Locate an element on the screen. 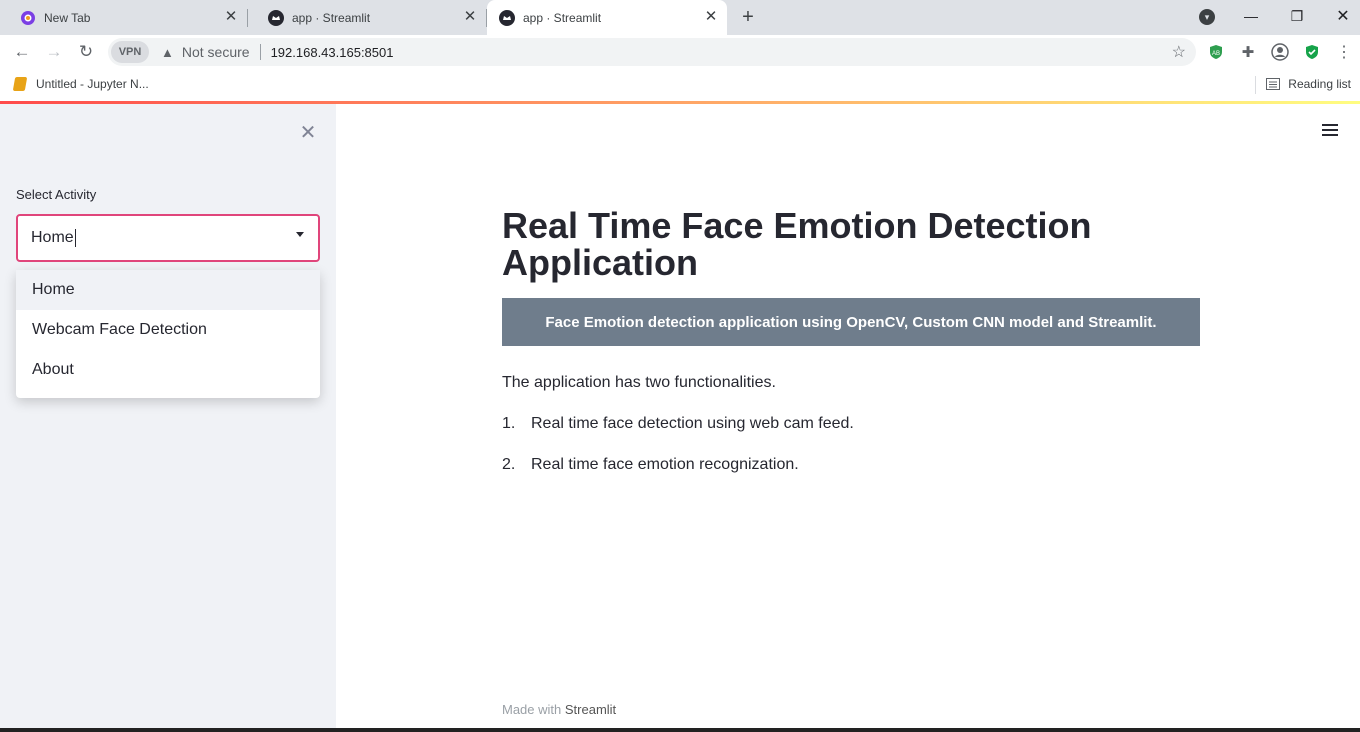  tab-label: New Tab is located at coordinates (67, 17).